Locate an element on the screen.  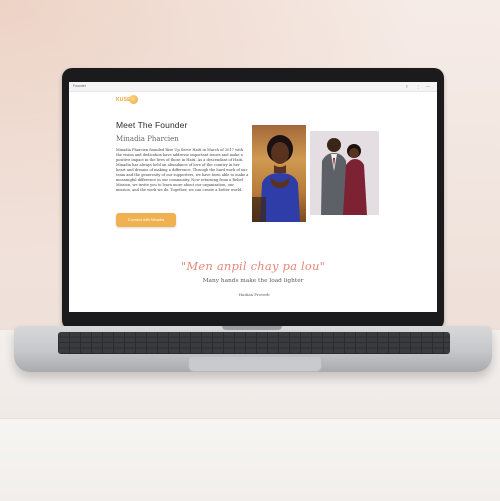
laptop-hinge is located at coordinates (252, 328).